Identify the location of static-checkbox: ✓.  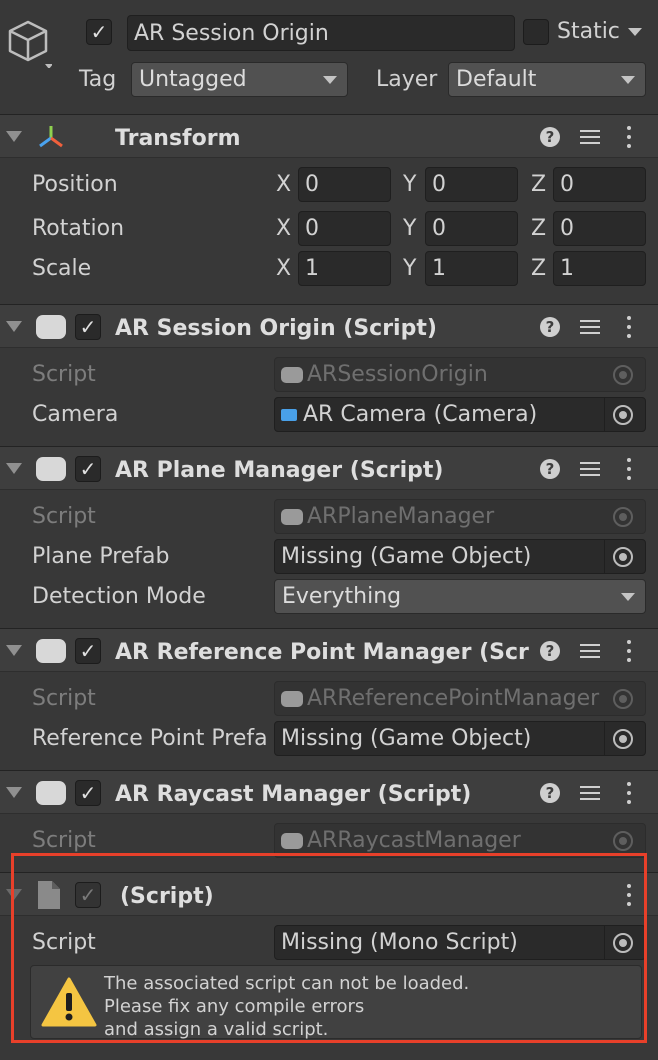
(536, 32).